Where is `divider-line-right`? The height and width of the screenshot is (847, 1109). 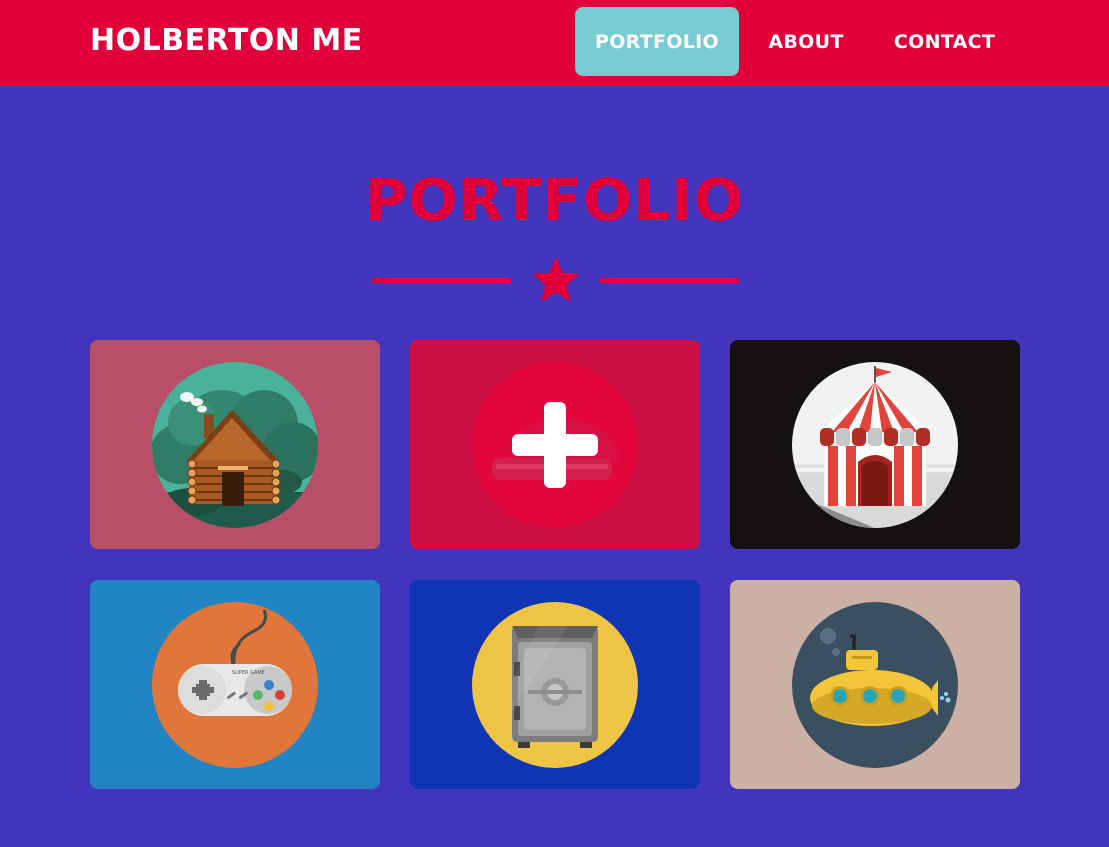 divider-line-right is located at coordinates (670, 280).